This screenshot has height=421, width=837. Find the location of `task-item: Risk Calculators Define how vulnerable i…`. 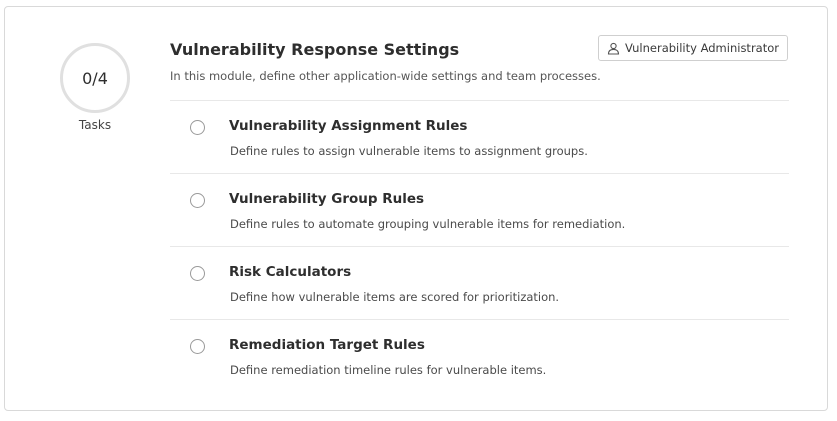

task-item: Risk Calculators Define how vulnerable i… is located at coordinates (479, 282).